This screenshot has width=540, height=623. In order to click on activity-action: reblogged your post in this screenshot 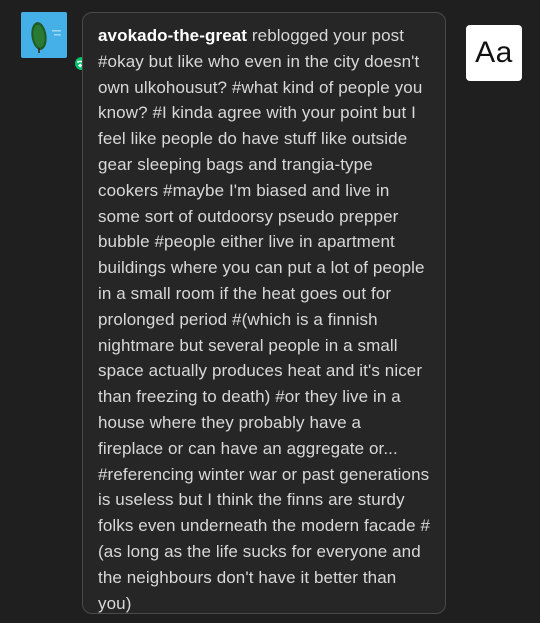, I will do `click(328, 35)`.